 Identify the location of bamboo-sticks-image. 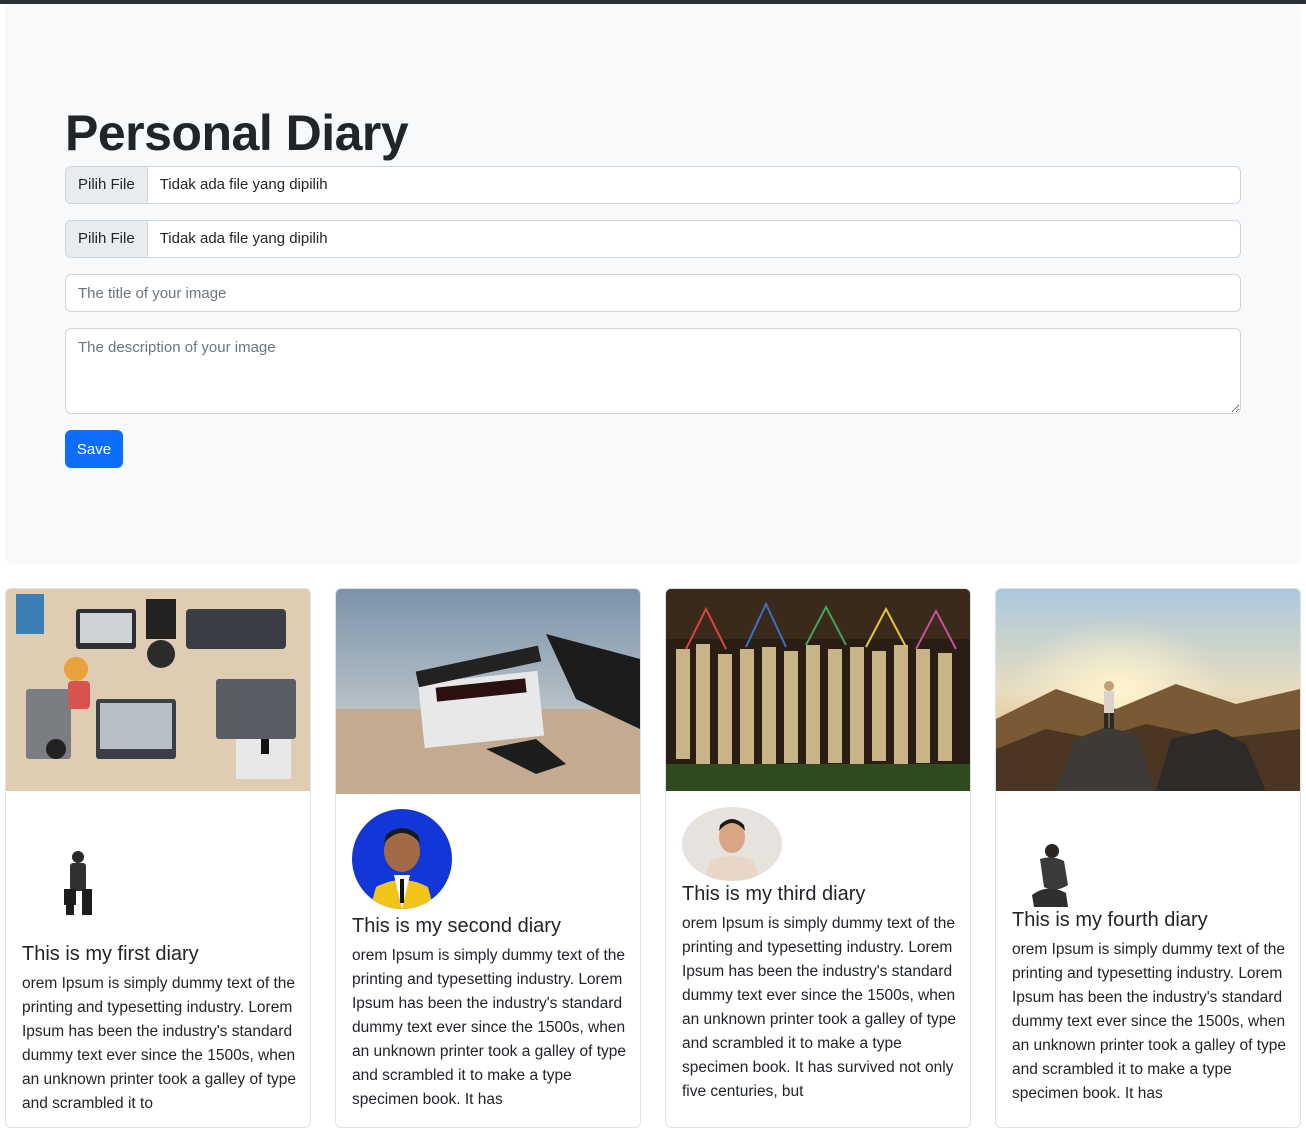
(818, 690).